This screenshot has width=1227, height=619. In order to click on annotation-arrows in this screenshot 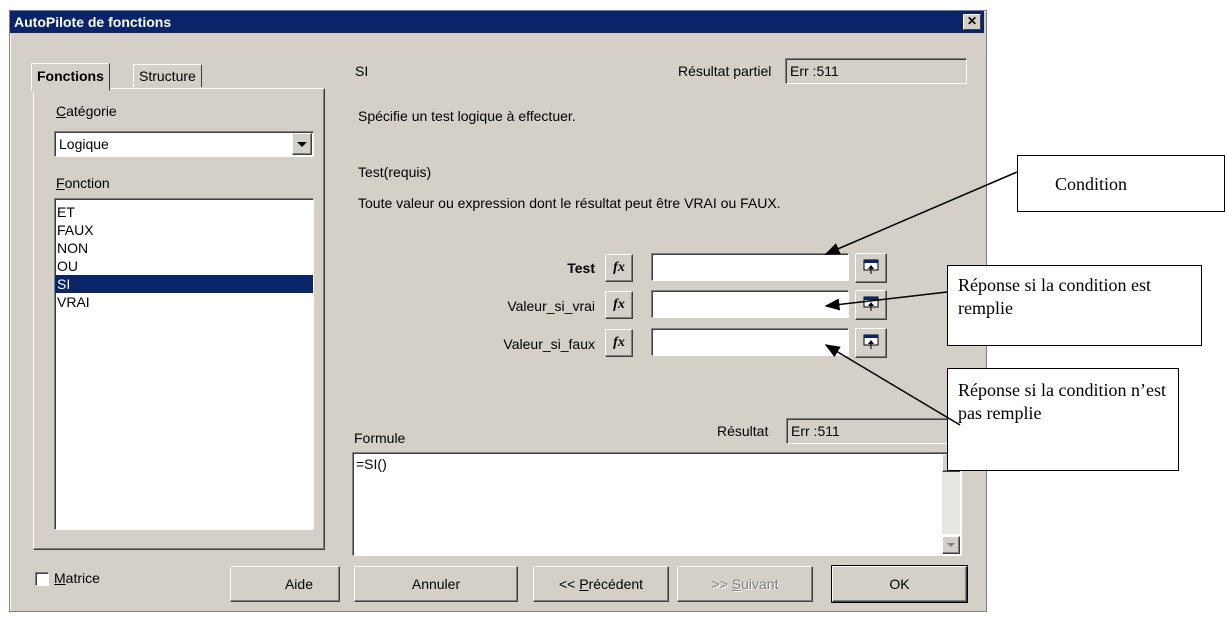, I will do `click(921, 298)`.